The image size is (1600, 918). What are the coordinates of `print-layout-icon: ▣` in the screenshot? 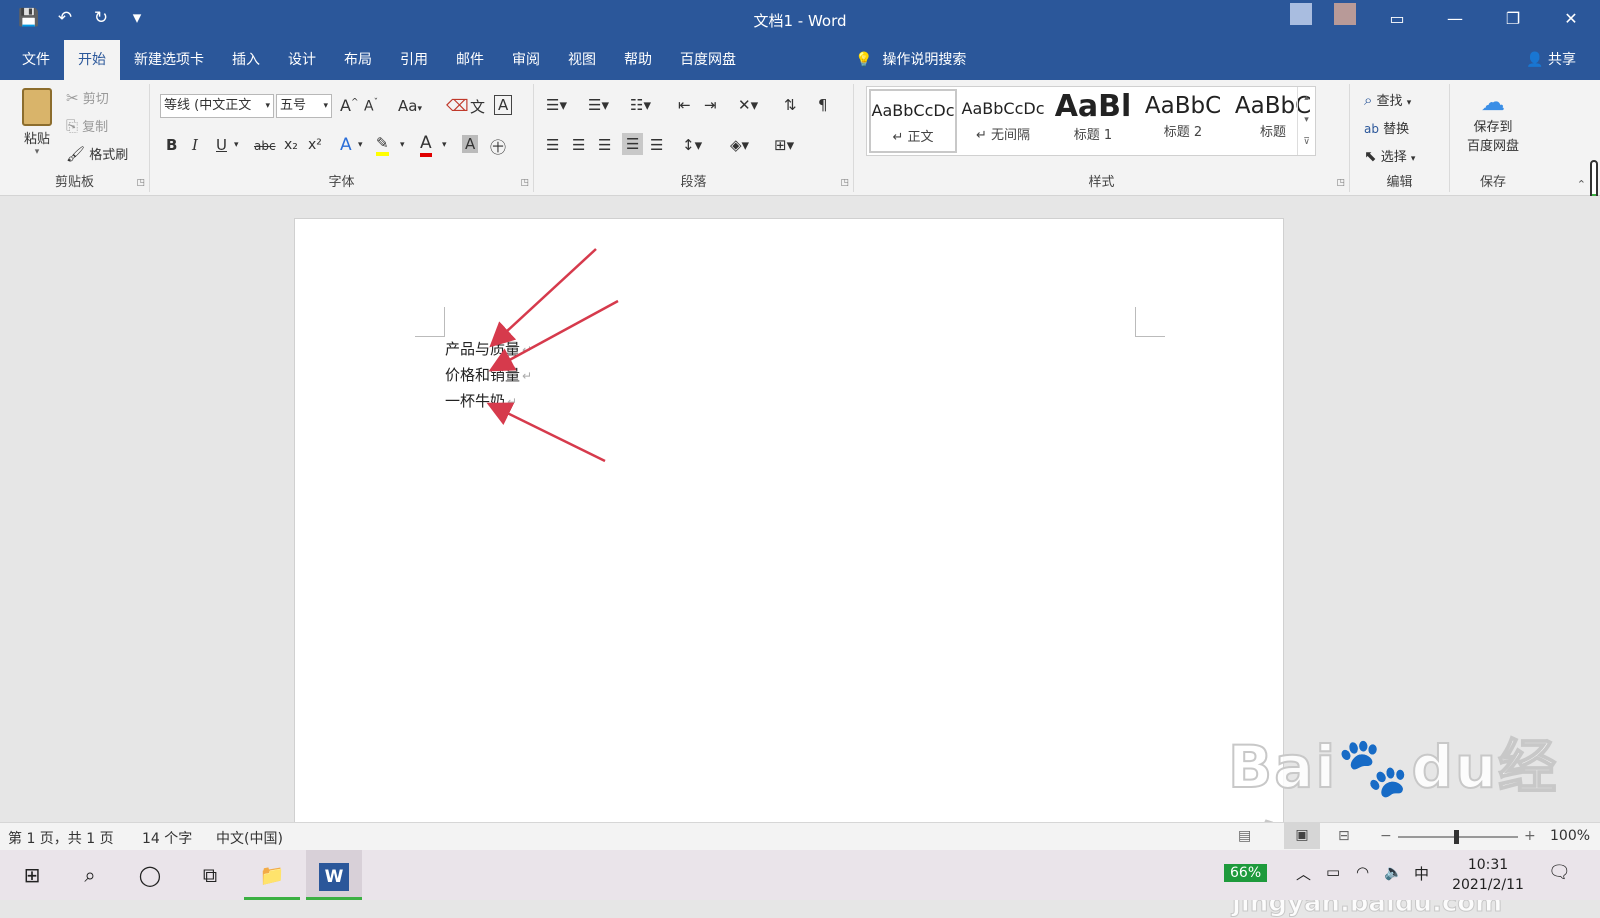 It's located at (1302, 836).